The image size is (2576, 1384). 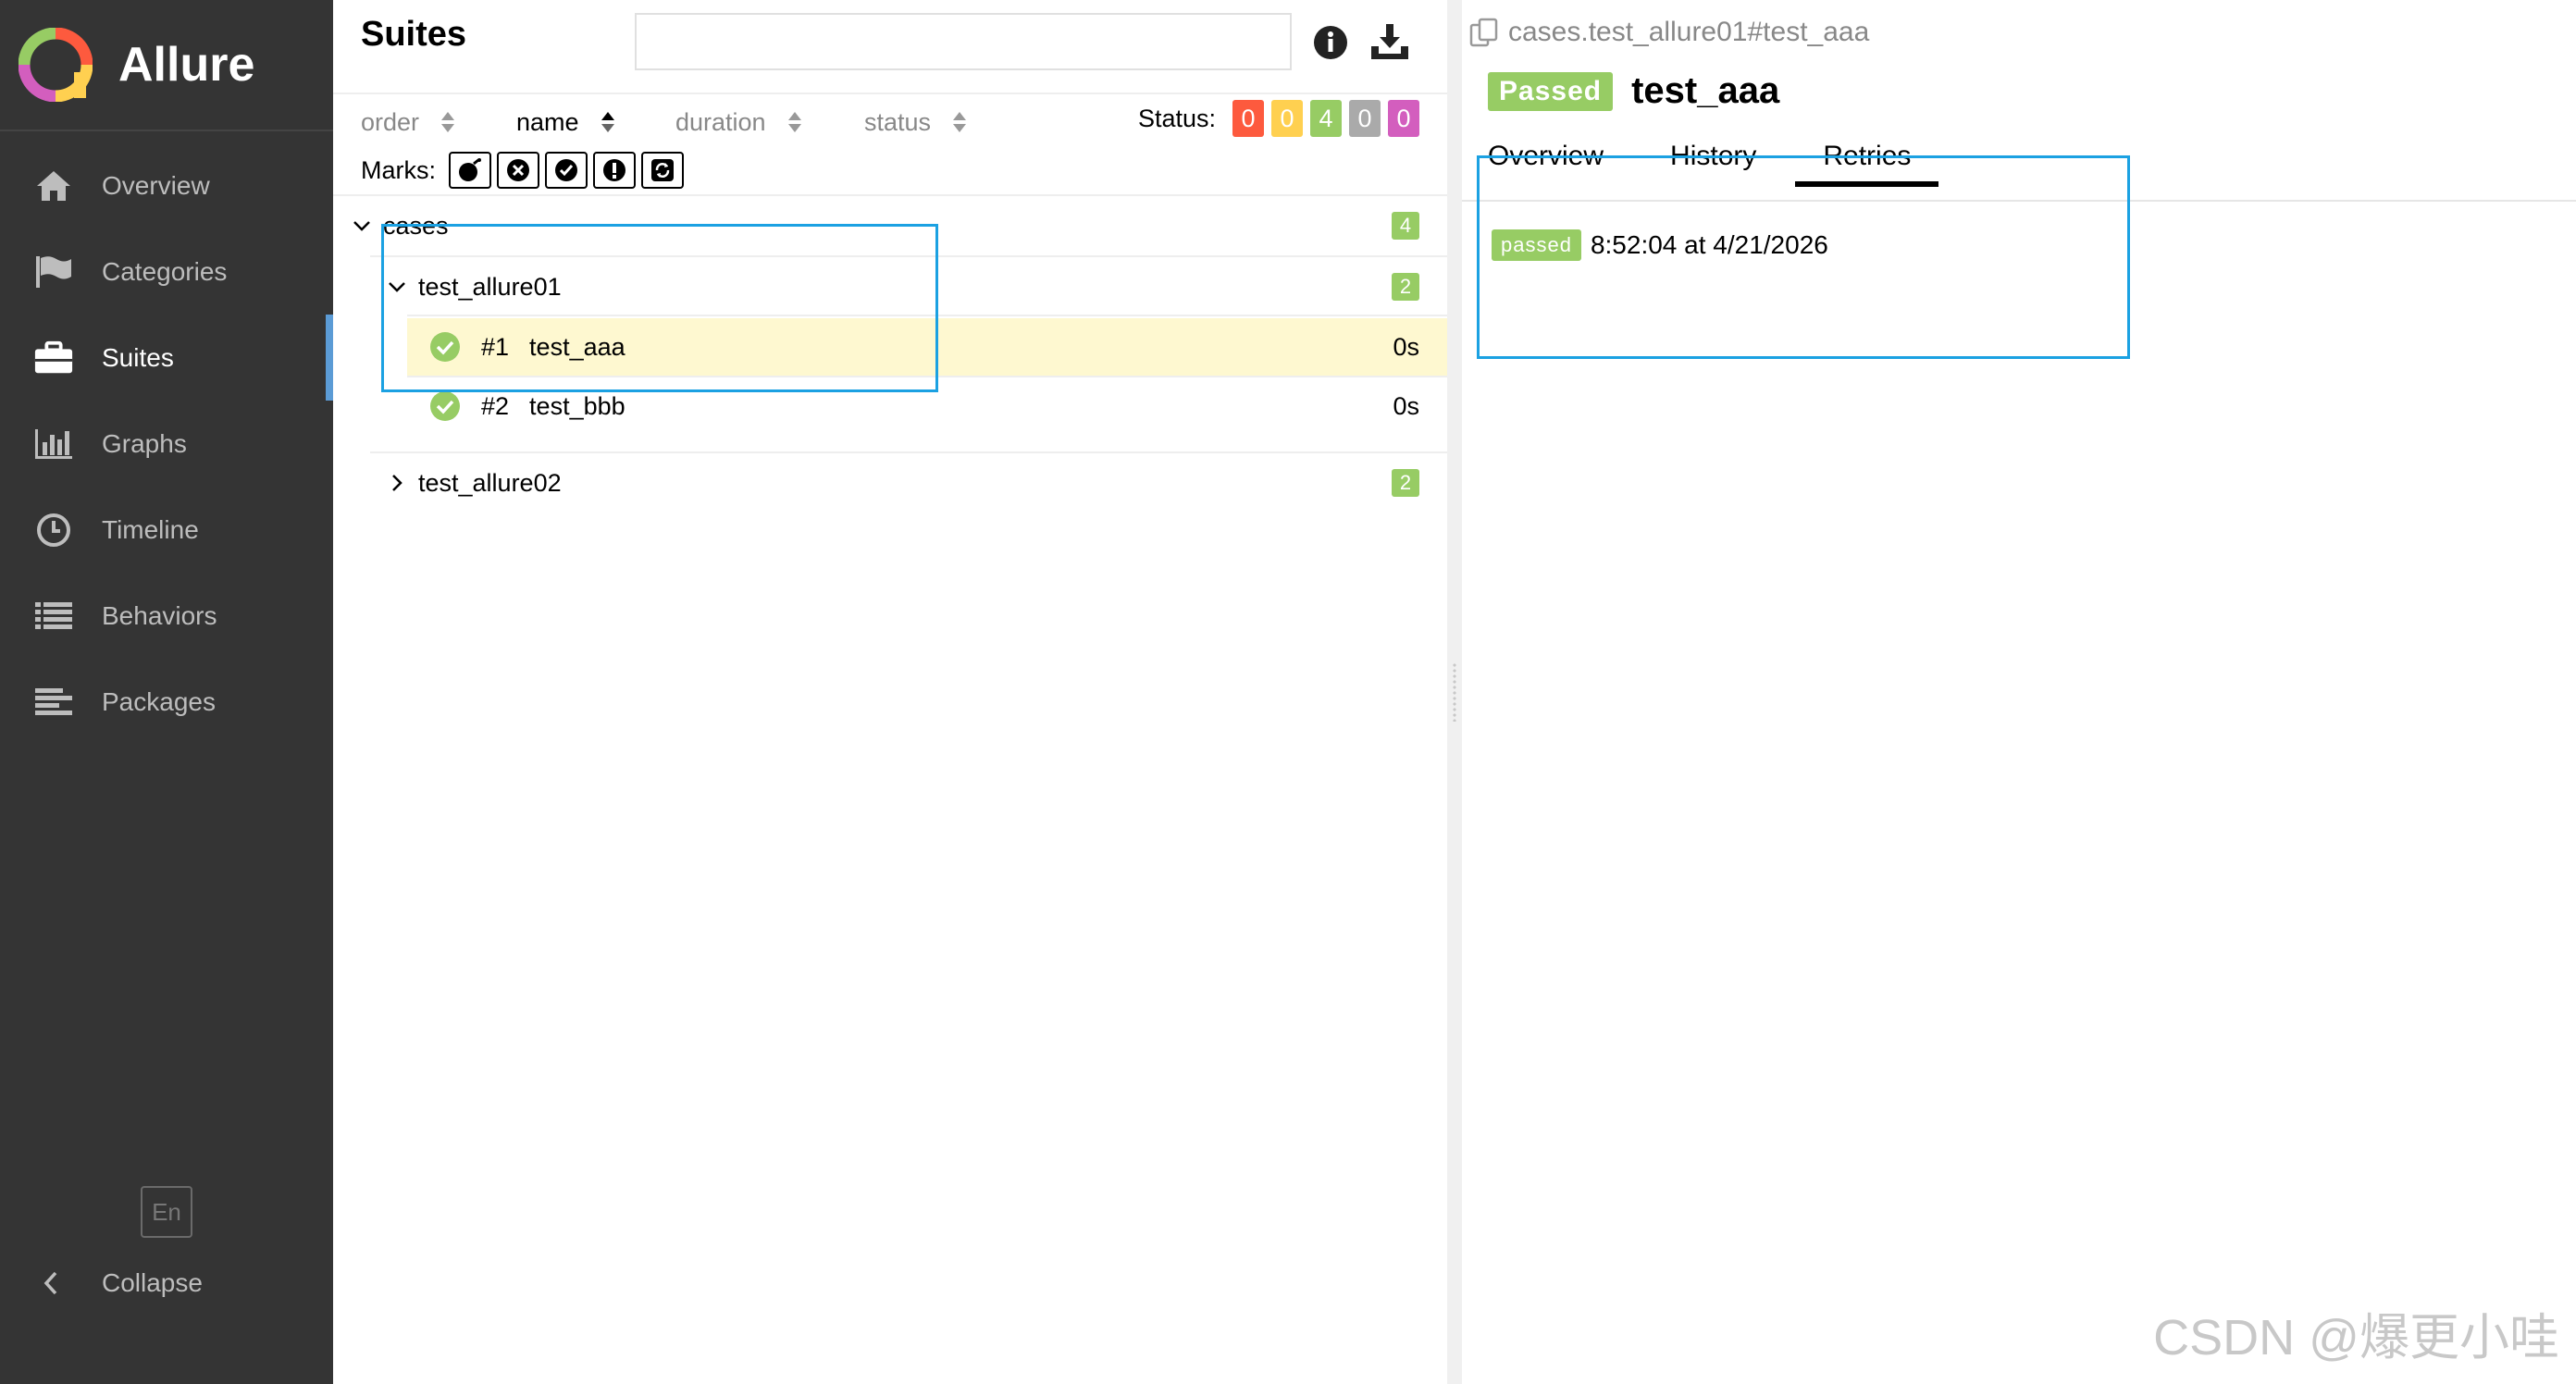 I want to click on briefcase-icon, so click(x=53, y=358).